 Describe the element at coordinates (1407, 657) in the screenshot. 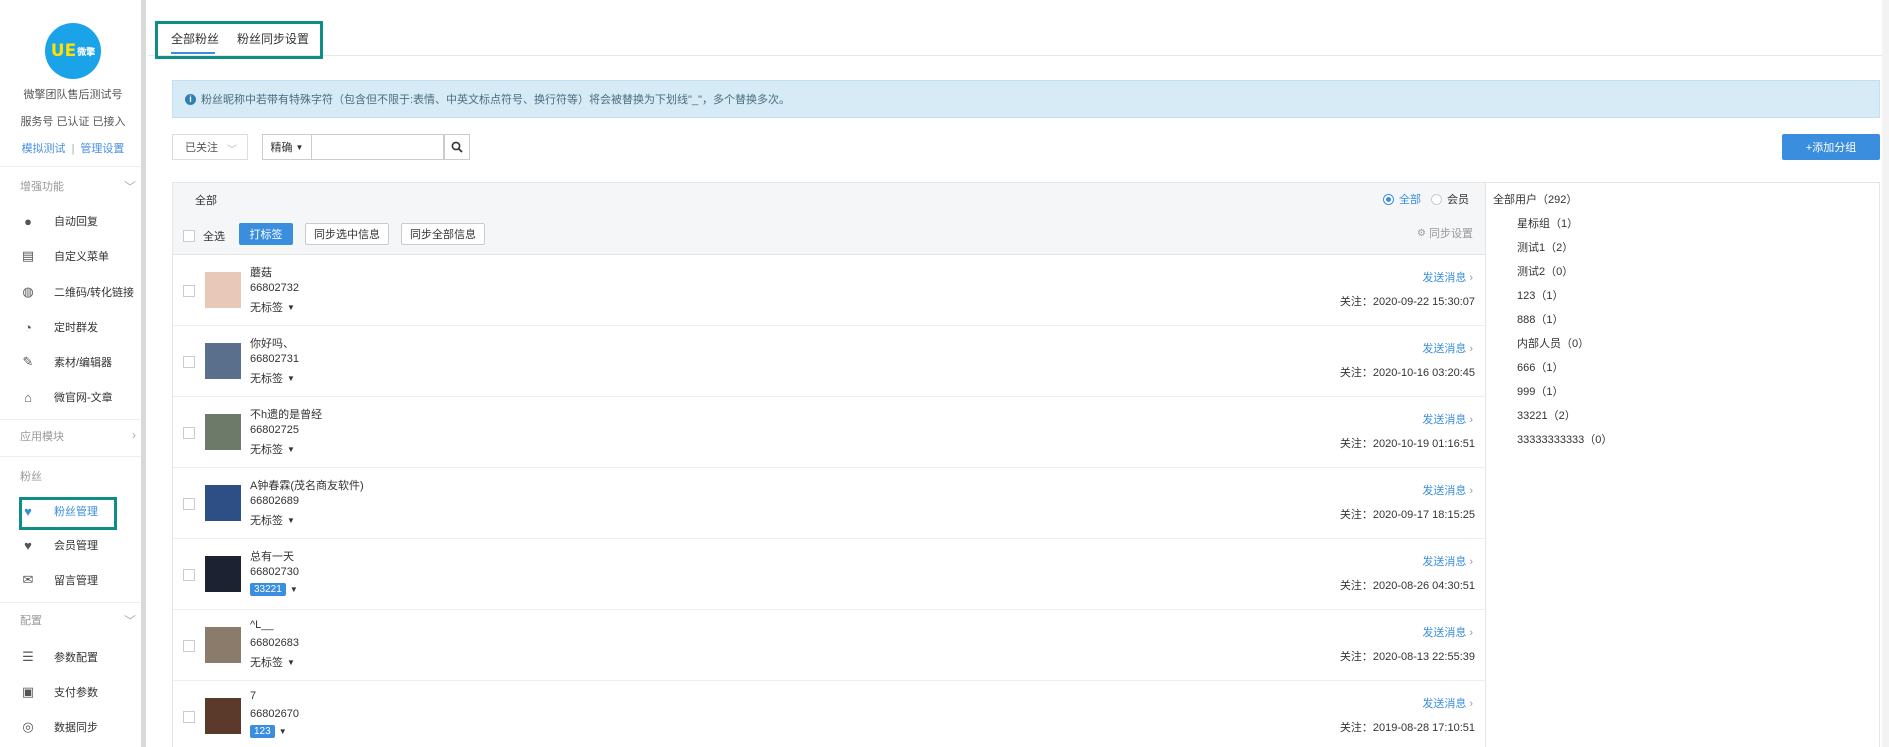

I see `follow-time: 关注：2020-08-13 22:55:39` at that location.